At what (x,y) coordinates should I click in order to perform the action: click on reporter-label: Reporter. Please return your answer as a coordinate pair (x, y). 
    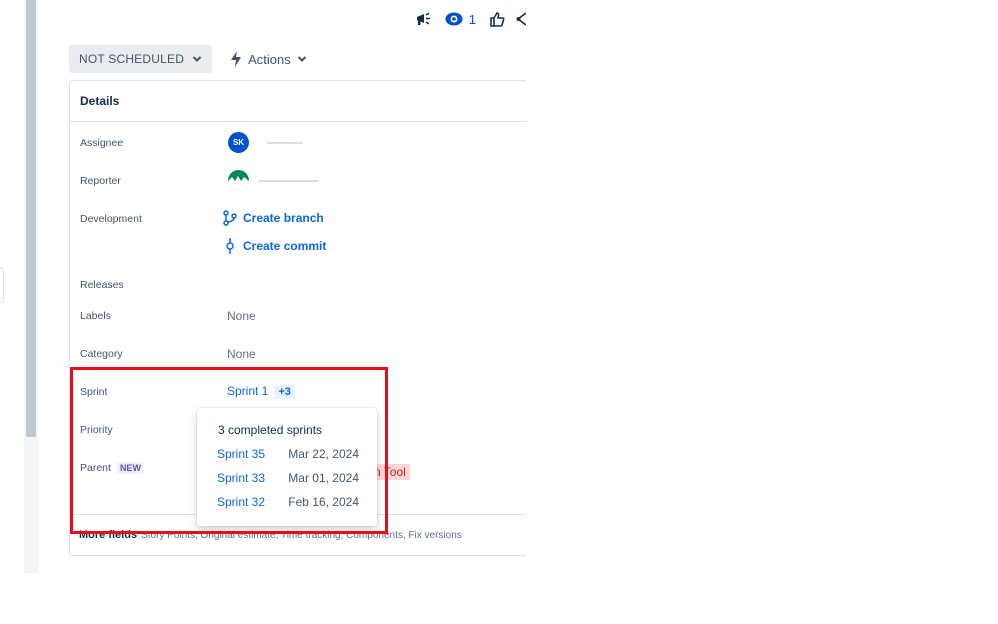
    Looking at the image, I should click on (100, 181).